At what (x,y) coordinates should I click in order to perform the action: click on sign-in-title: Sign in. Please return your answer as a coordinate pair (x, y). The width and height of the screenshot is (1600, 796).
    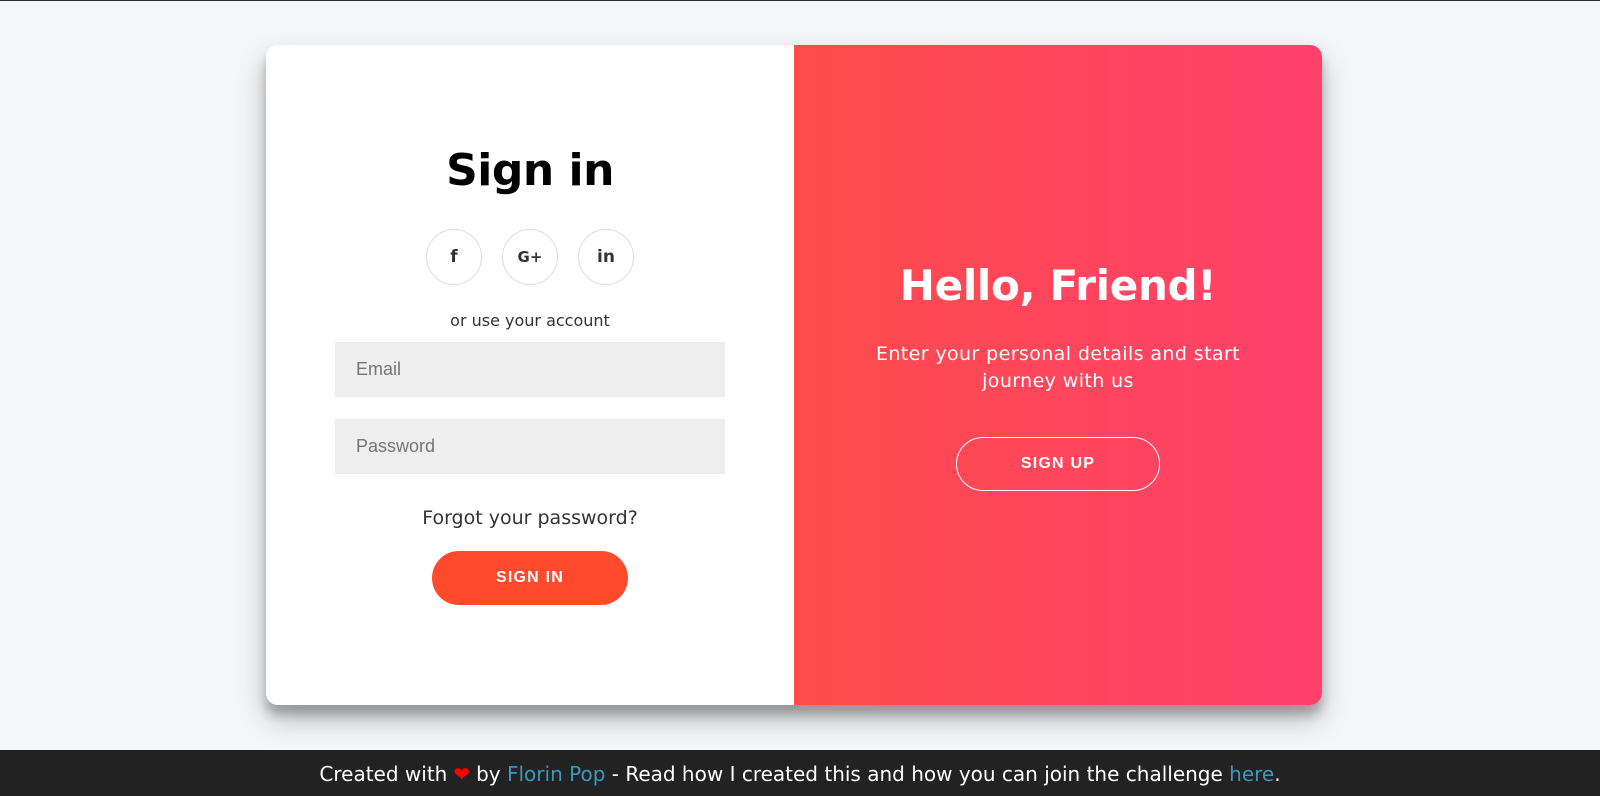
    Looking at the image, I should click on (530, 170).